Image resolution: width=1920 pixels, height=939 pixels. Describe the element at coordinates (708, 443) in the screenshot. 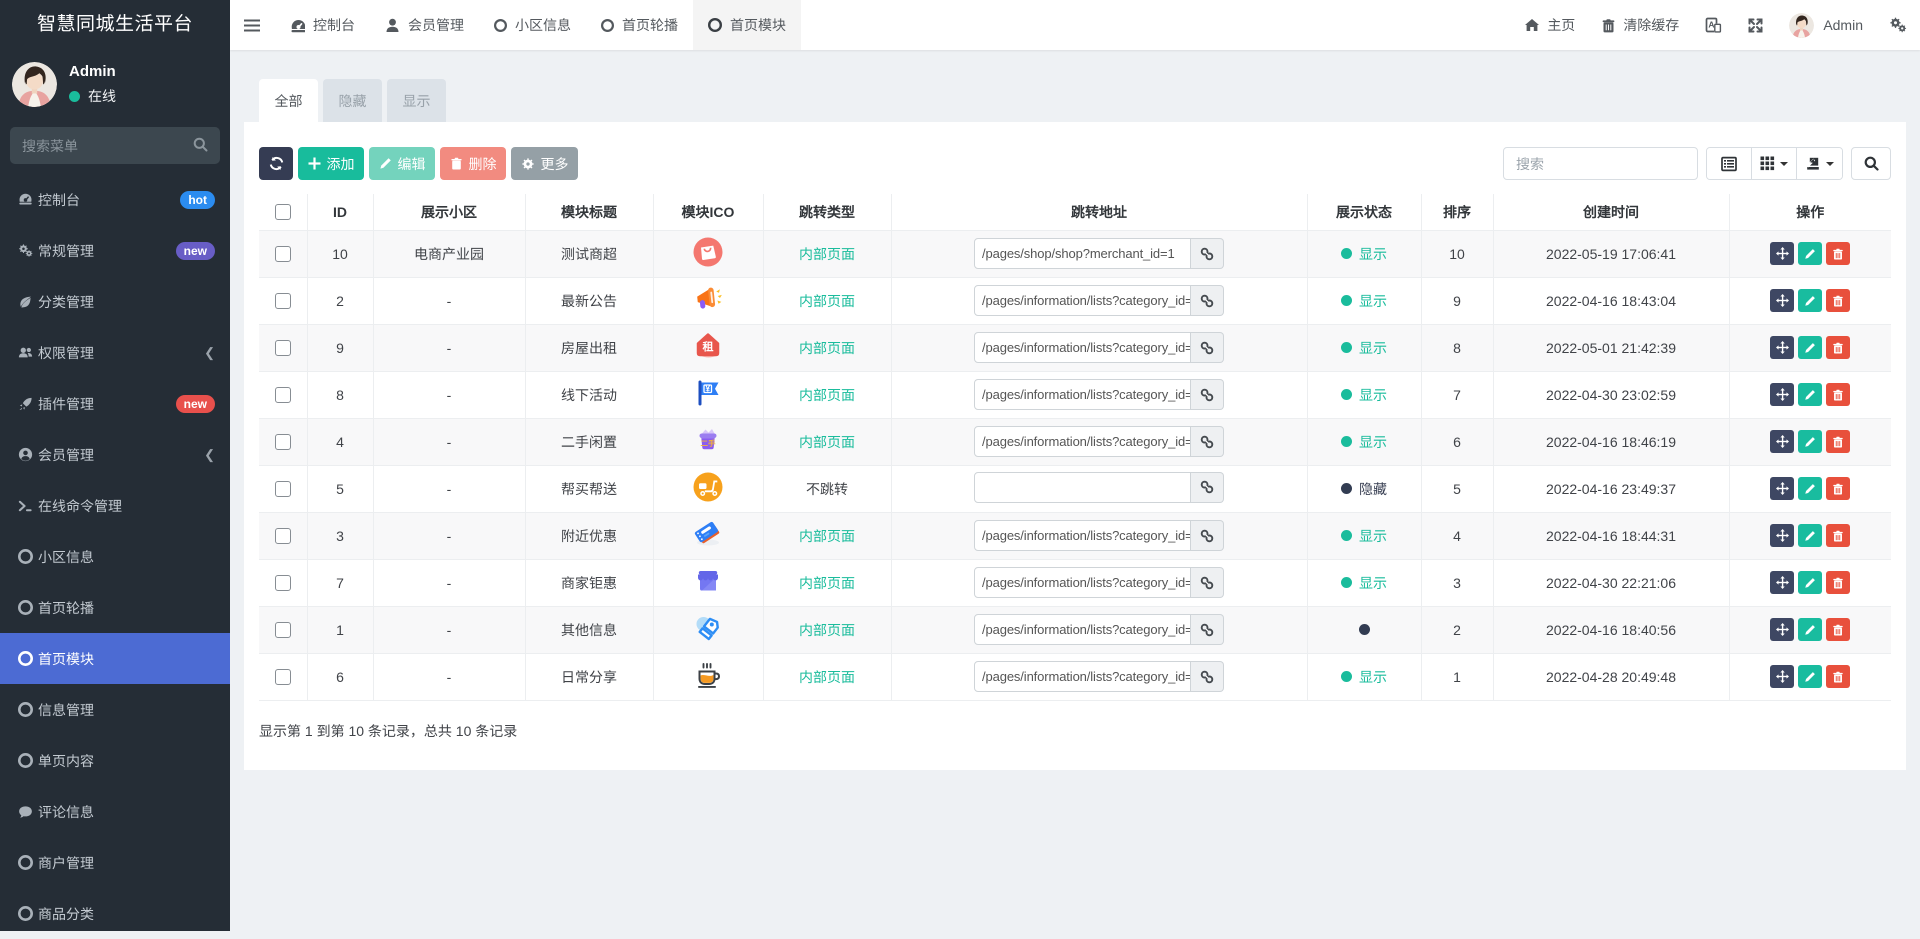

I see `svg-text: 二手` at that location.